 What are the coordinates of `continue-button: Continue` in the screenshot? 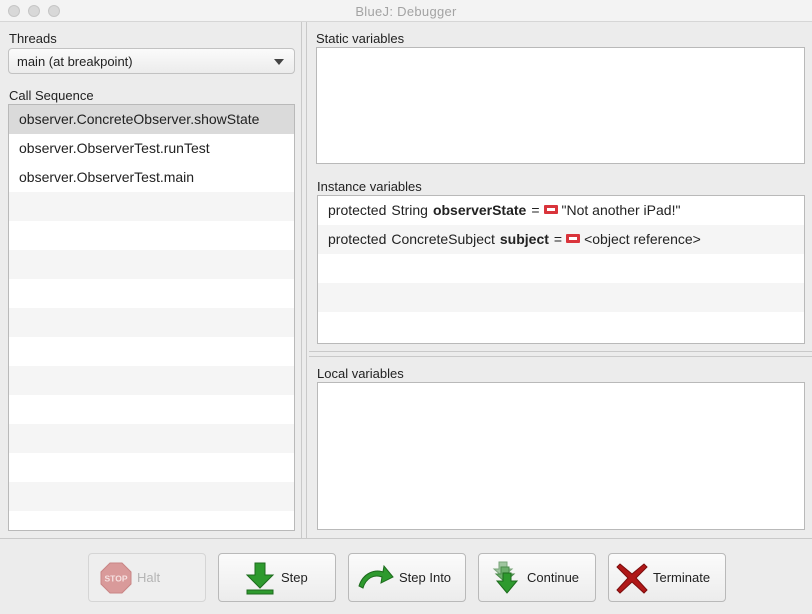 It's located at (537, 577).